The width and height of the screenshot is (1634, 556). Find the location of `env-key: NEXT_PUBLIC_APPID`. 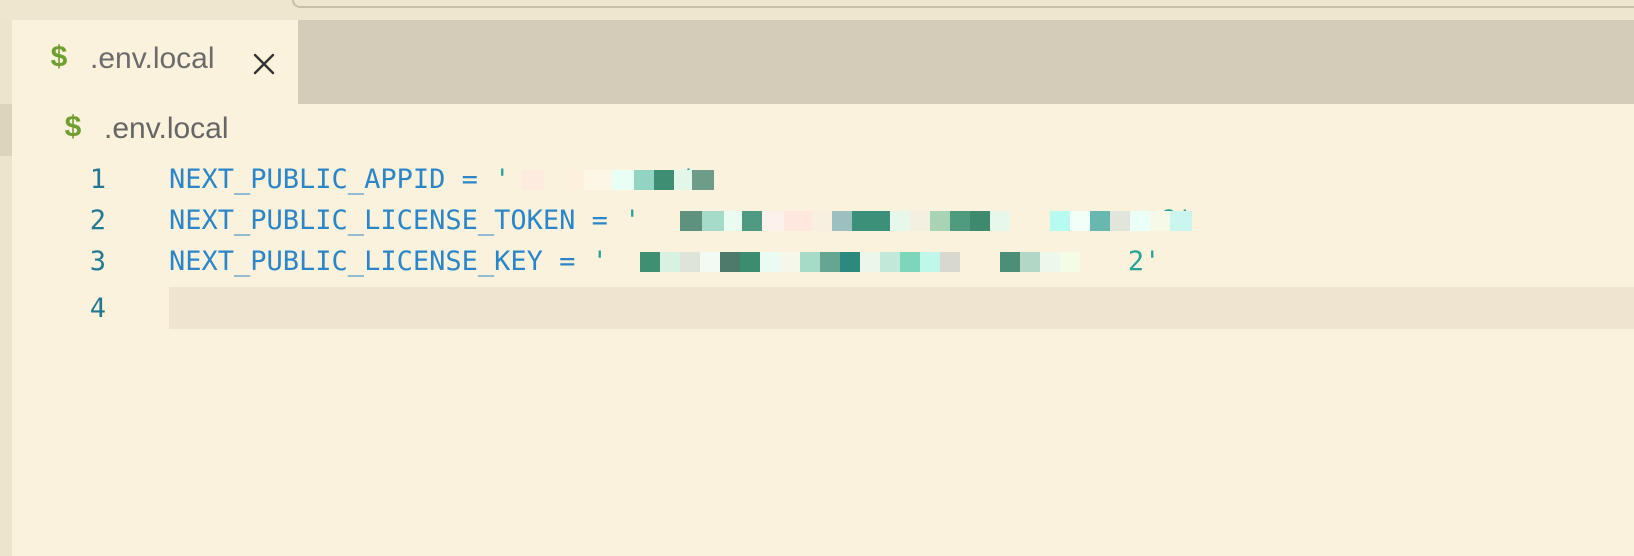

env-key: NEXT_PUBLIC_APPID is located at coordinates (307, 179).